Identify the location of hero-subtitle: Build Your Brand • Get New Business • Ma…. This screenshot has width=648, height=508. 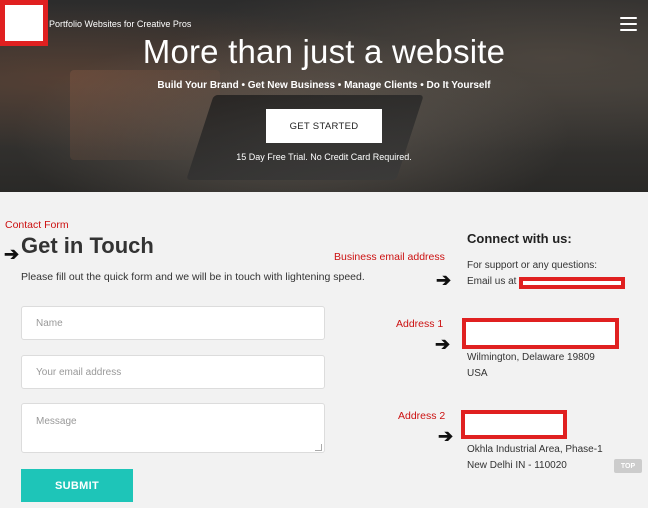
(324, 85).